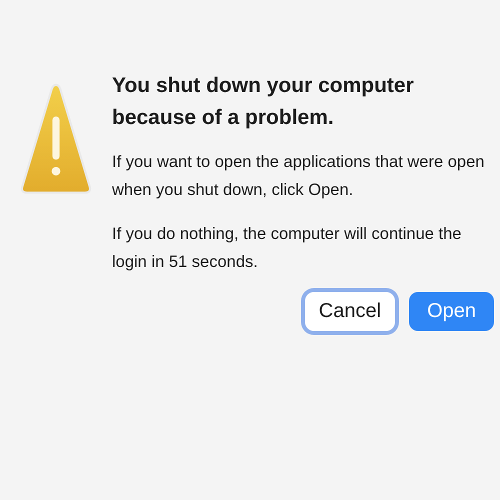  Describe the element at coordinates (350, 311) in the screenshot. I see `cancel-button: Cancel` at that location.